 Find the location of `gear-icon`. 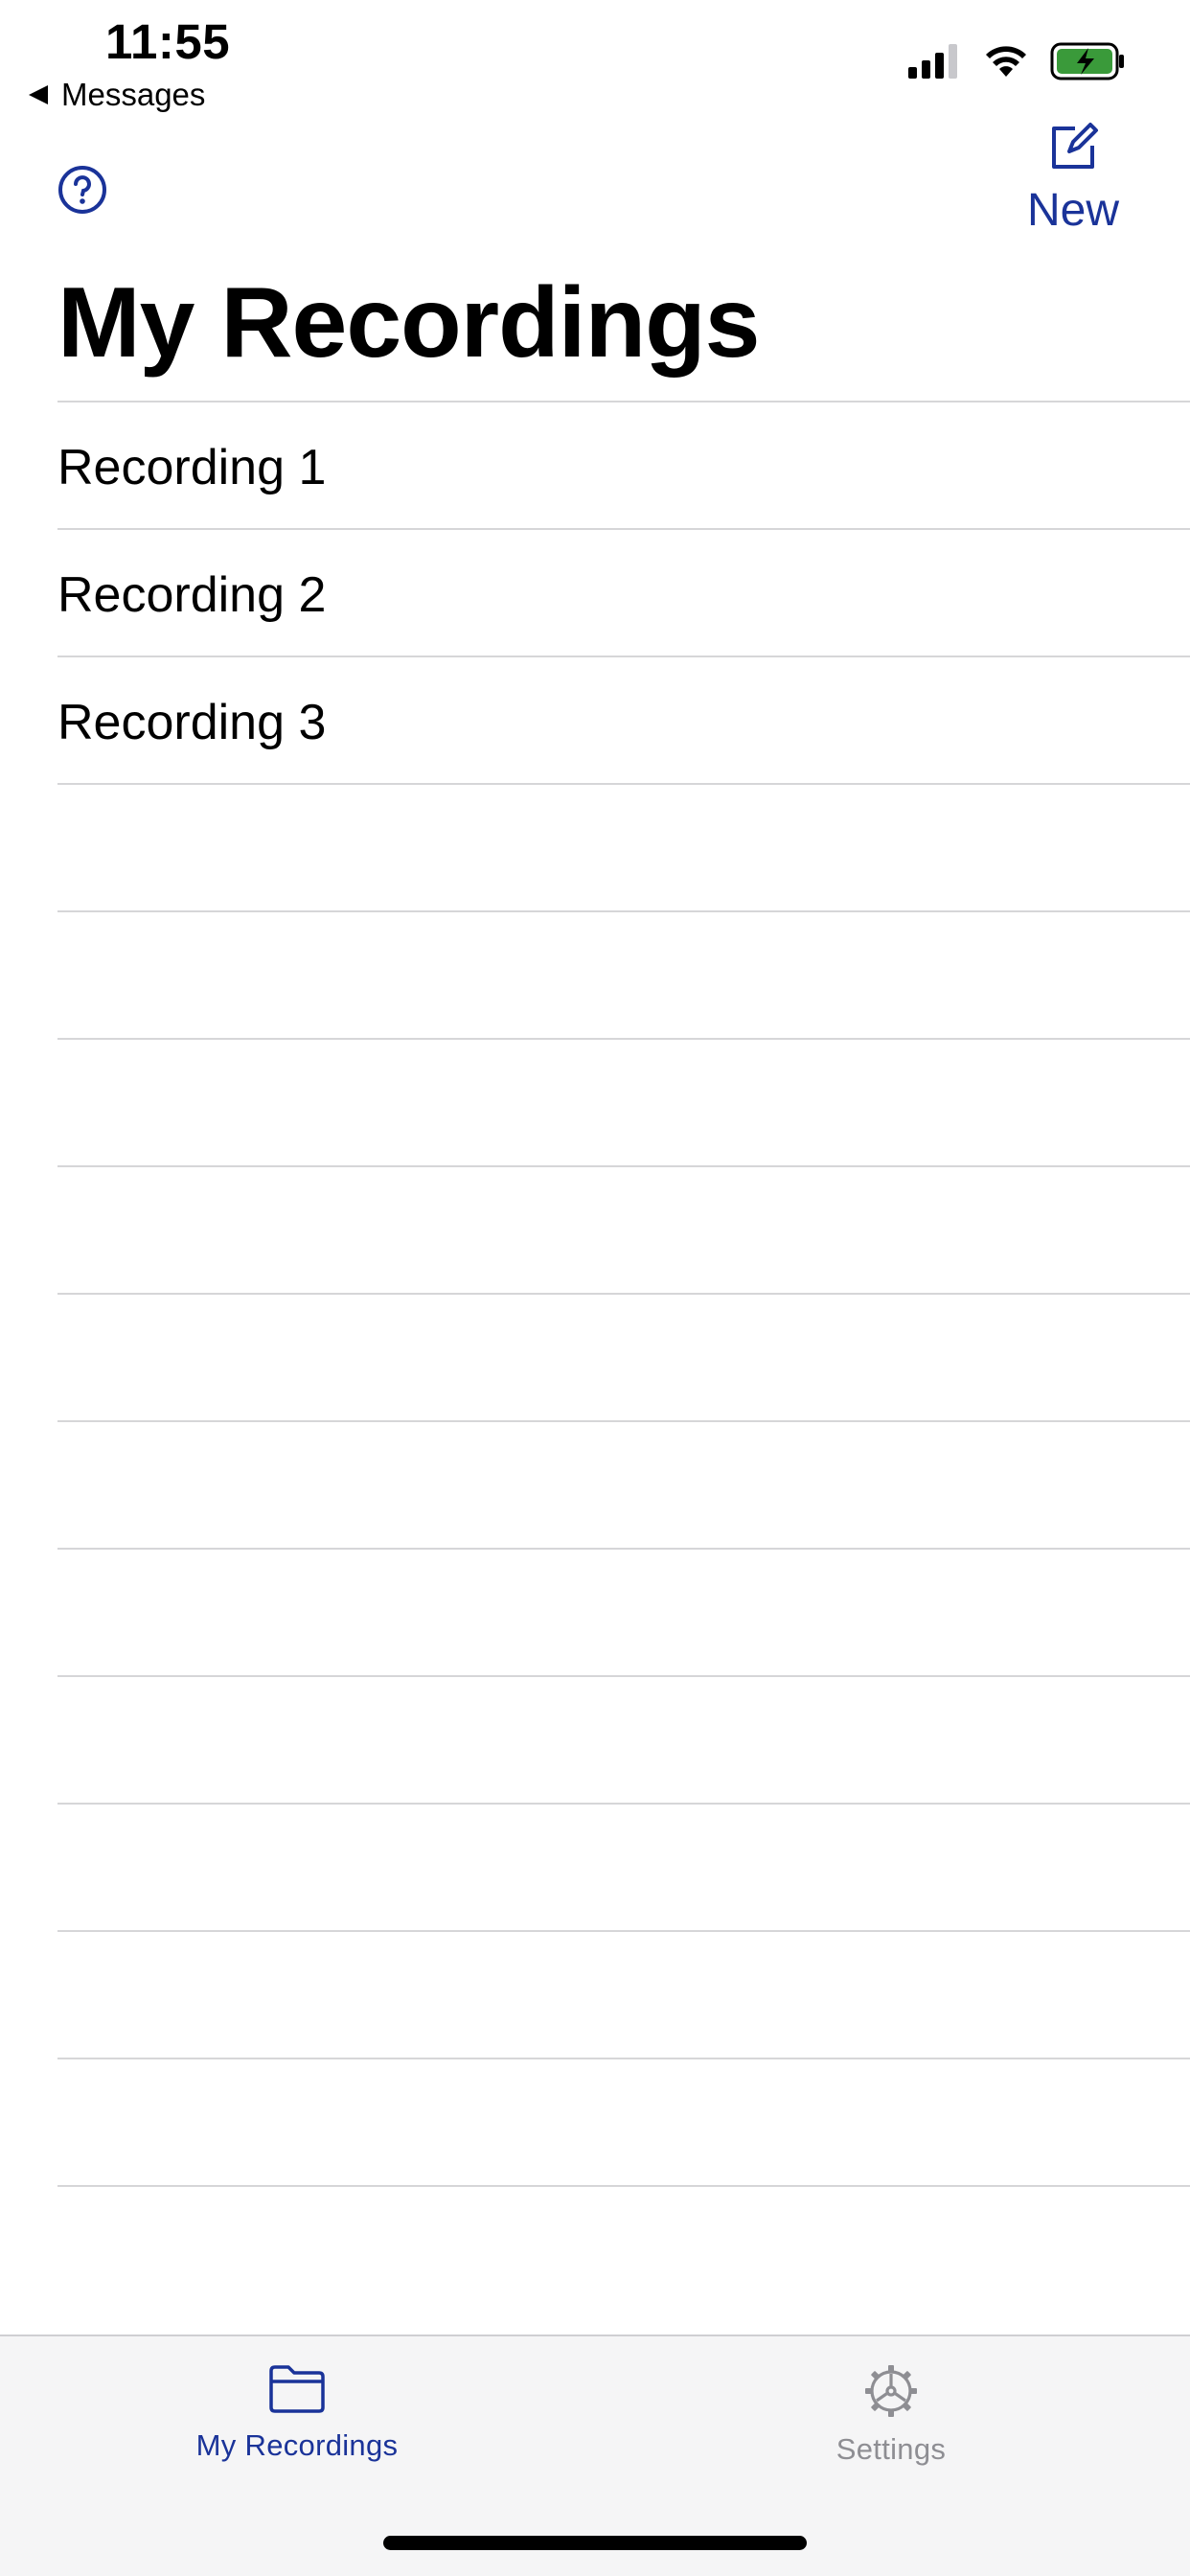

gear-icon is located at coordinates (891, 2391).